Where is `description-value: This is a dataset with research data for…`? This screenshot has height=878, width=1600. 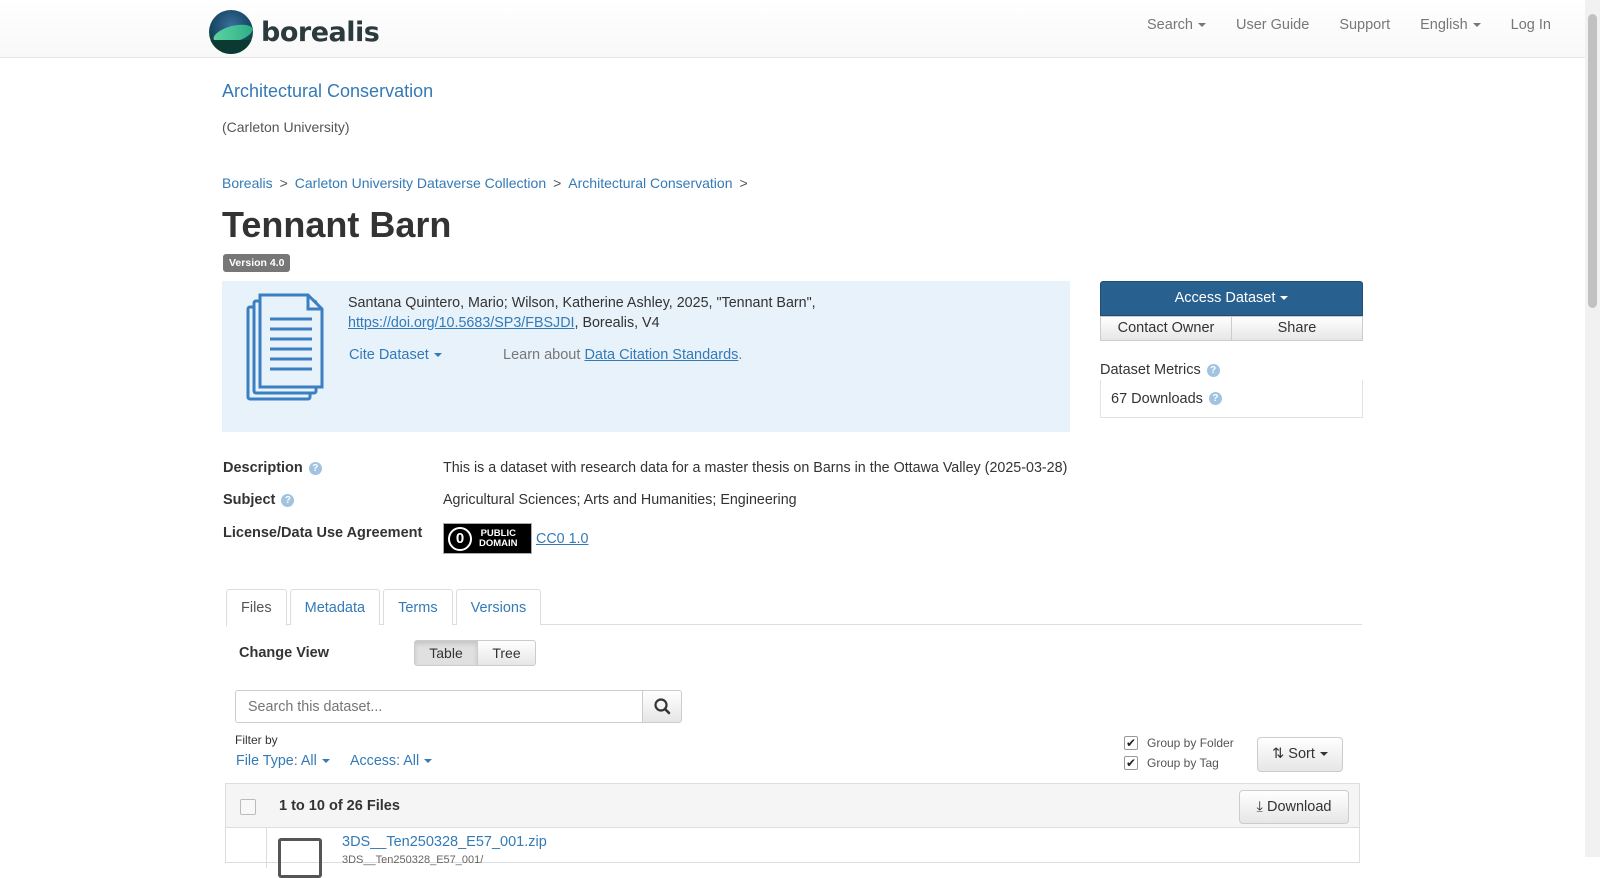 description-value: This is a dataset with research data for… is located at coordinates (755, 468).